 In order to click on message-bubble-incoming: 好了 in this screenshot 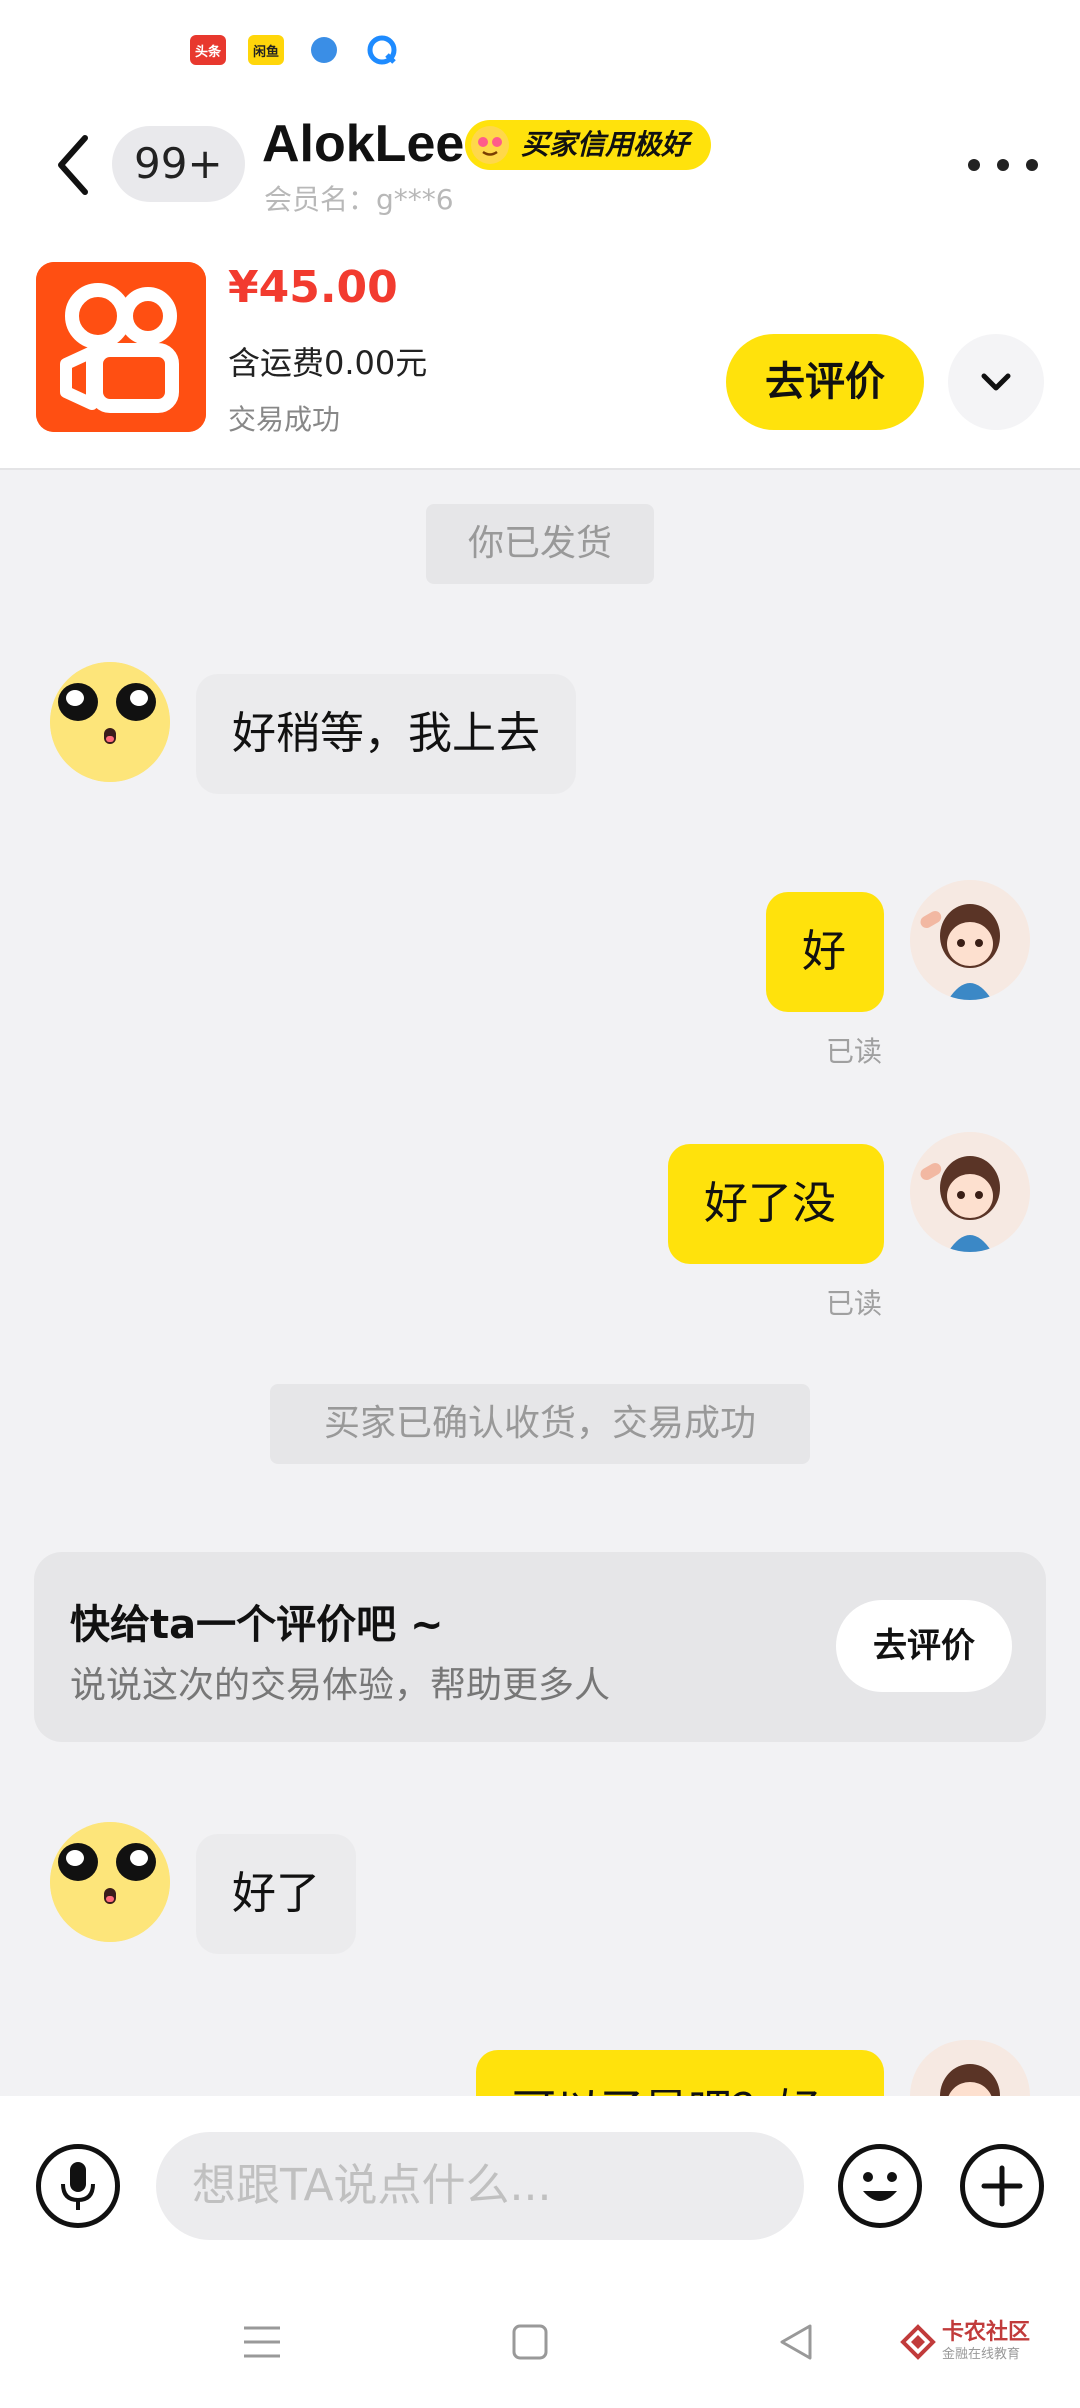, I will do `click(276, 1894)`.